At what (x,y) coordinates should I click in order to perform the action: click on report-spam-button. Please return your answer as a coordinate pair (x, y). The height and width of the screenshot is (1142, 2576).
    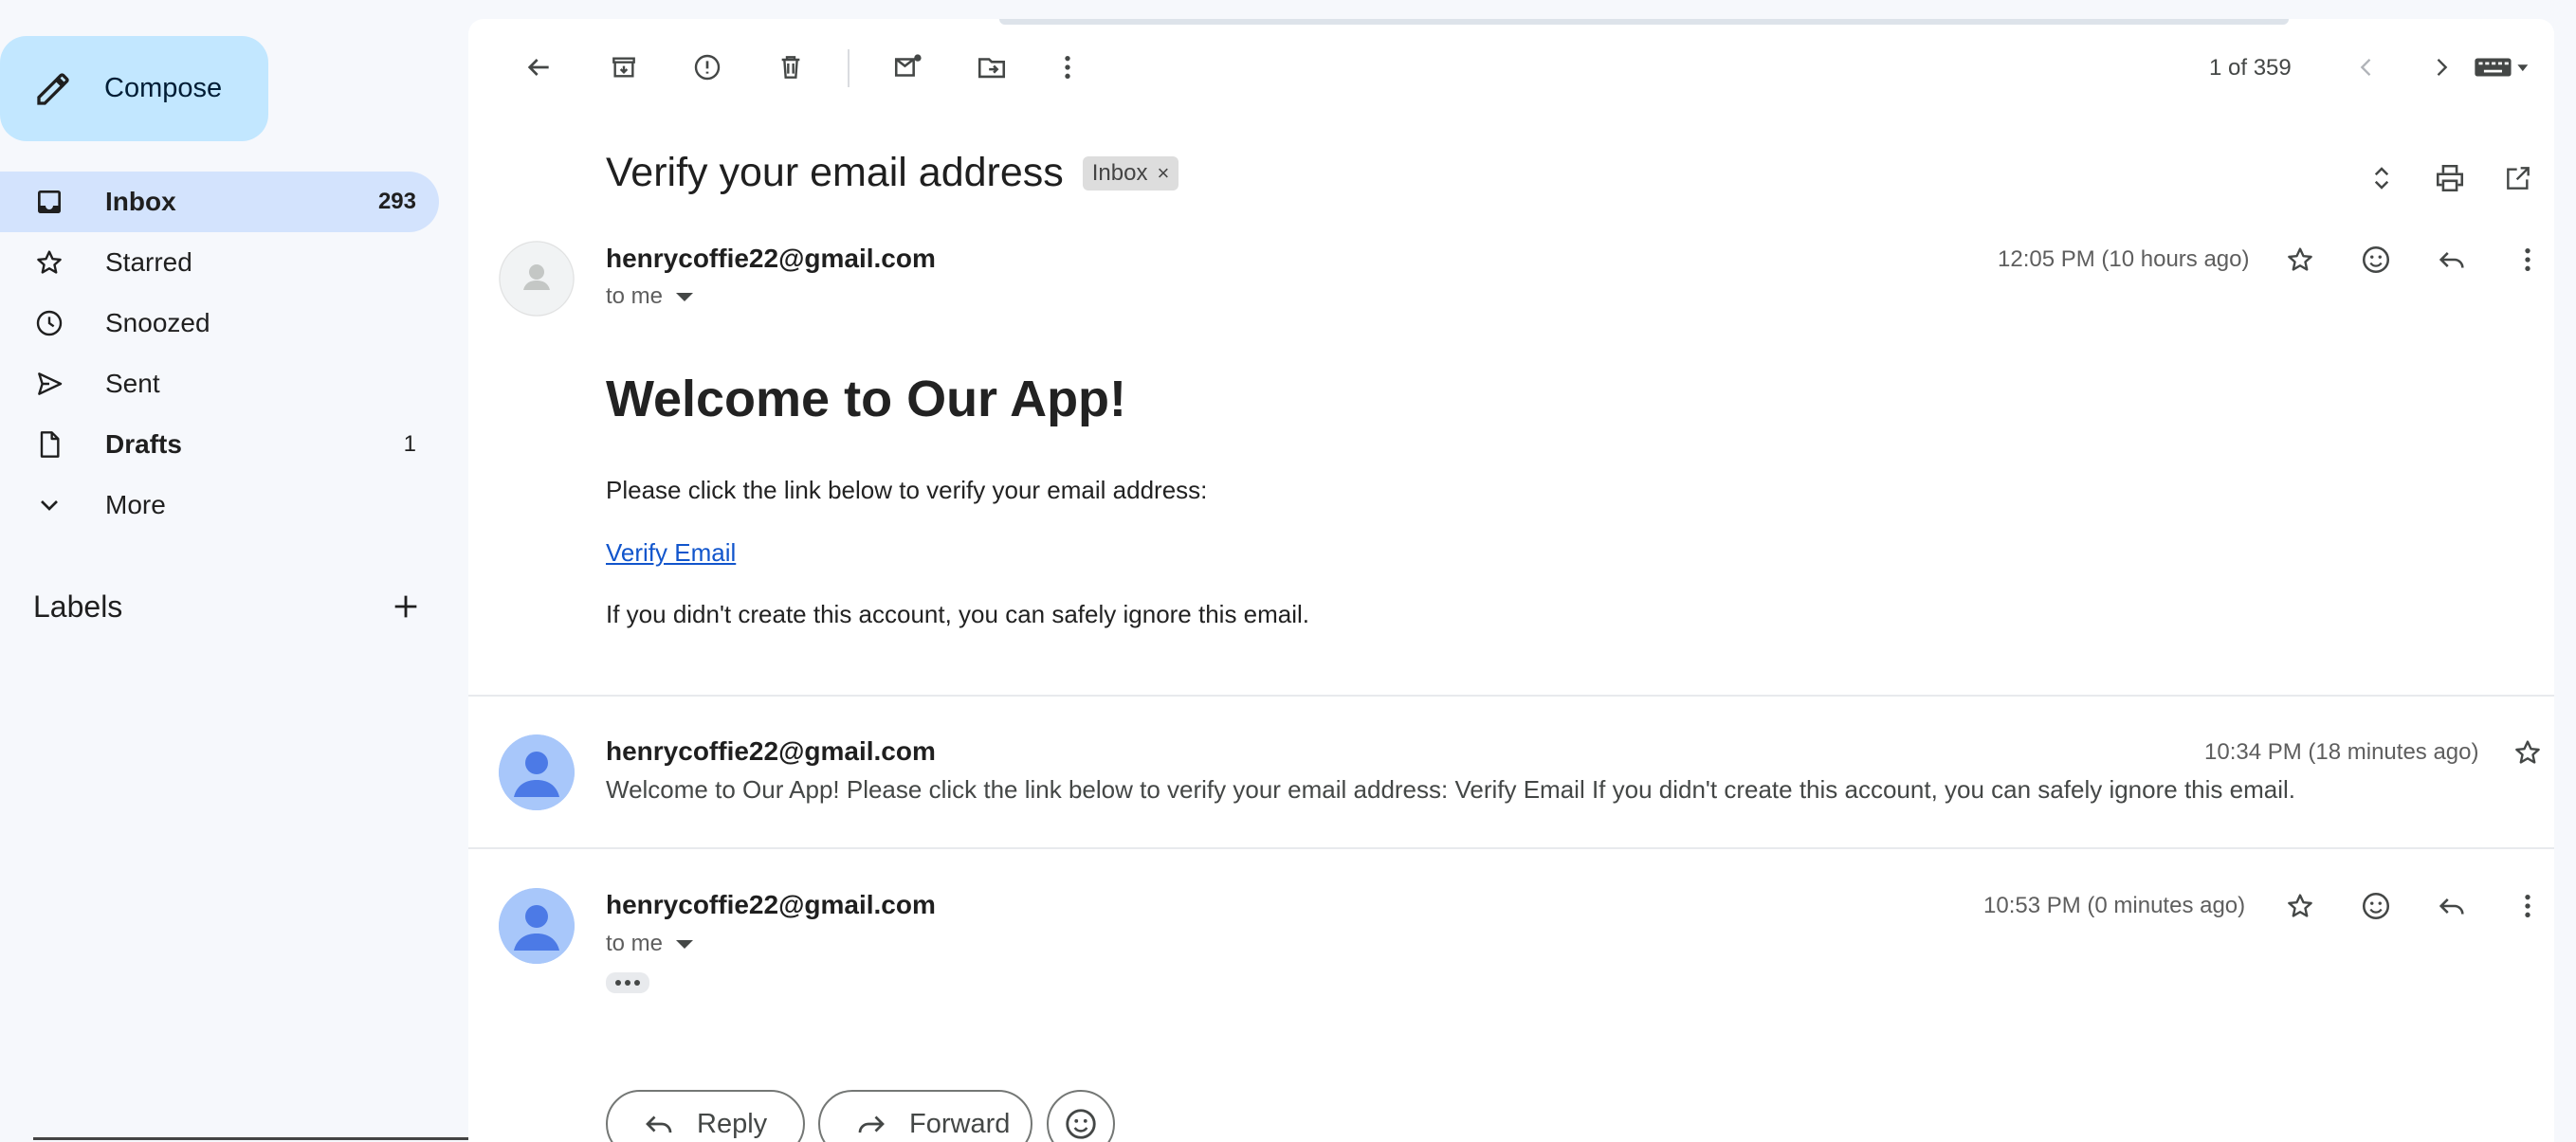
    Looking at the image, I should click on (707, 67).